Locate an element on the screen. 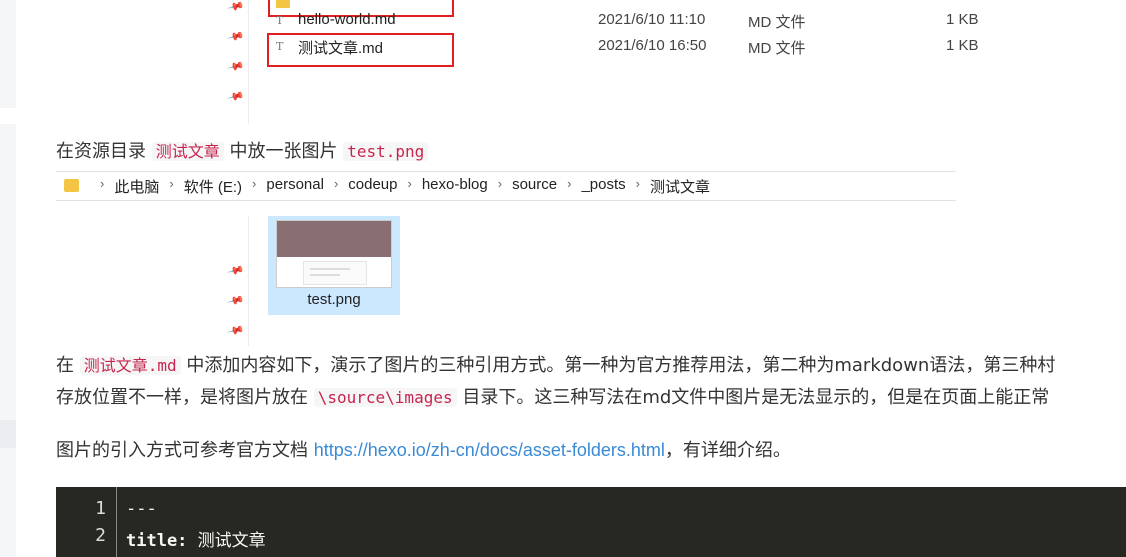  inline-code: 测试文章 is located at coordinates (187, 151).